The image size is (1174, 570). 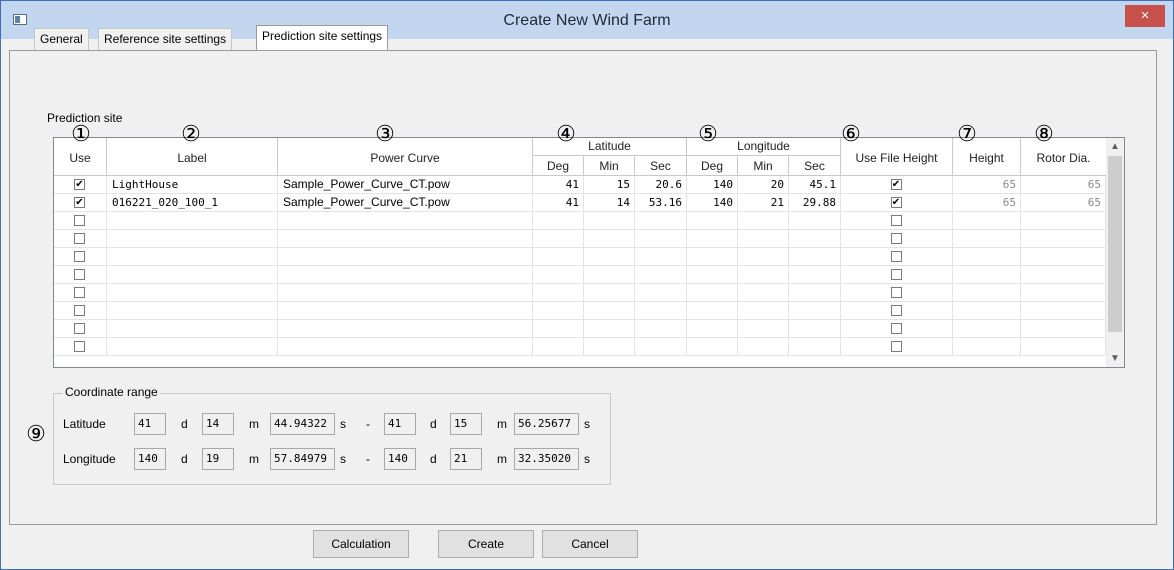 What do you see at coordinates (405, 203) in the screenshot?
I see `power-curve-cell: Sample_Power_Curve_CT.pow` at bounding box center [405, 203].